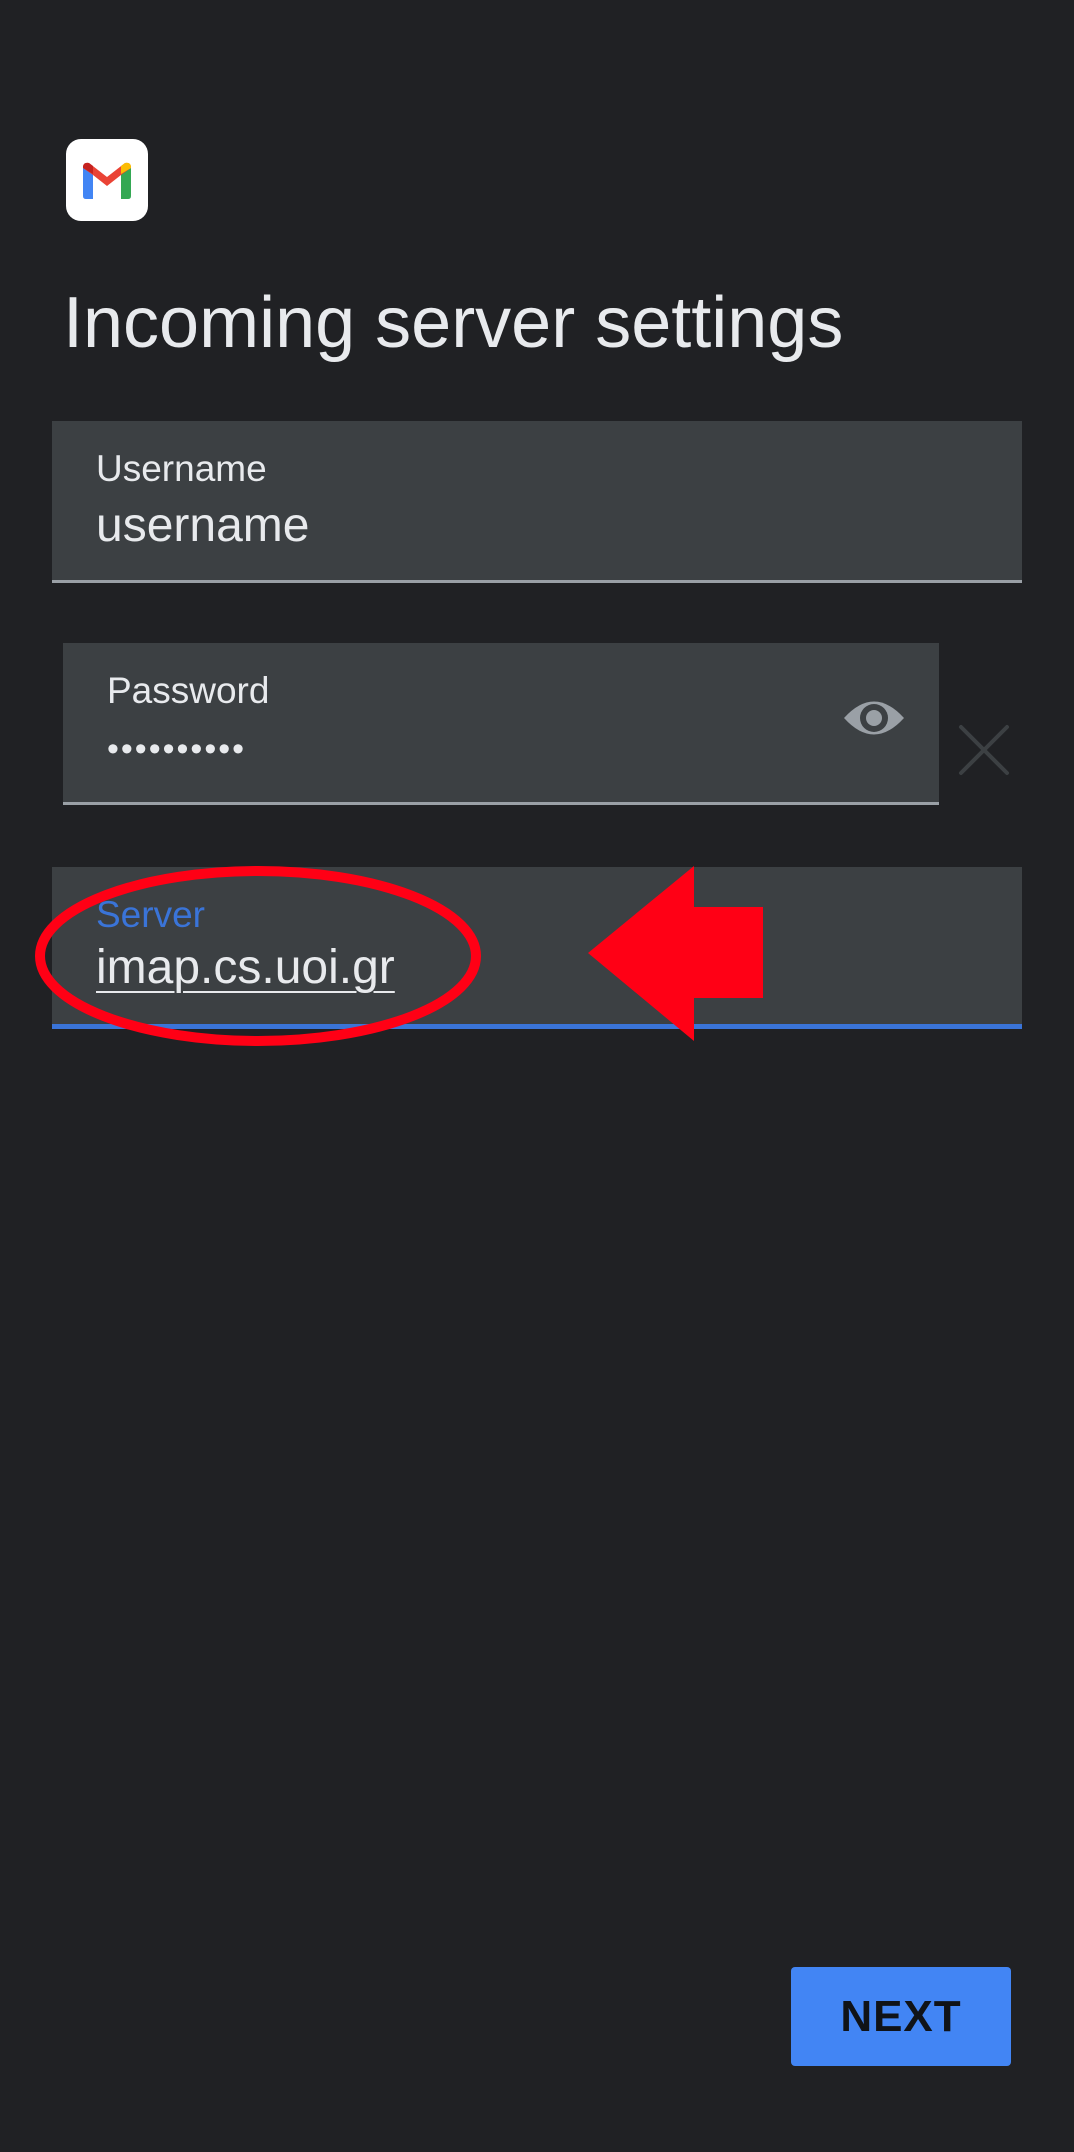 This screenshot has width=1074, height=2152. I want to click on eye-icon, so click(874, 718).